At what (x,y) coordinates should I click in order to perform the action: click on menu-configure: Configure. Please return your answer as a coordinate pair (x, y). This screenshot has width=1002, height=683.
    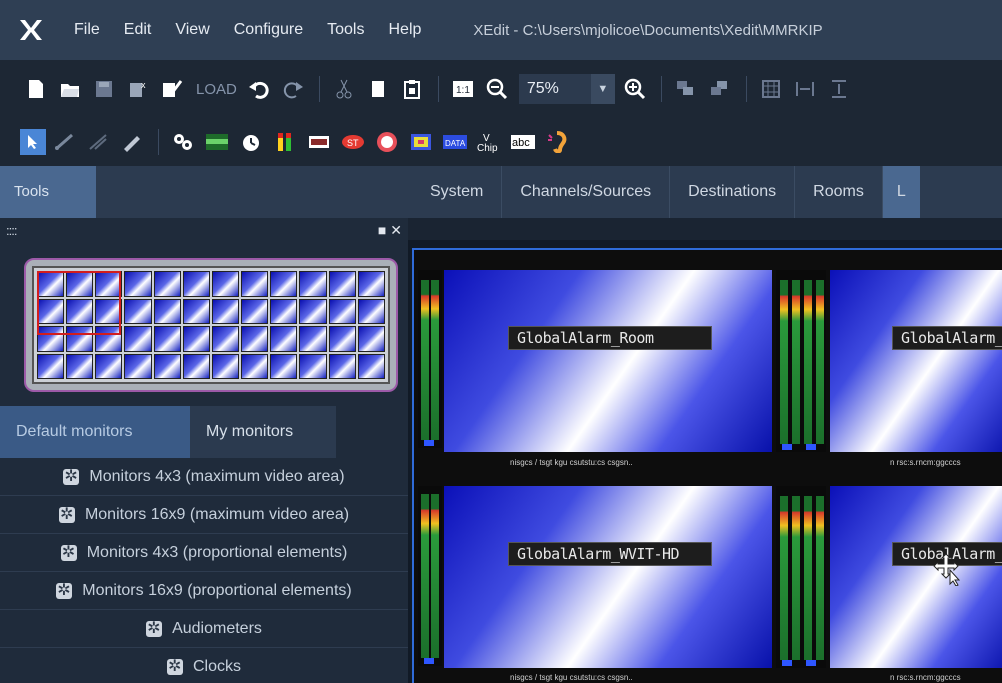
    Looking at the image, I should click on (268, 30).